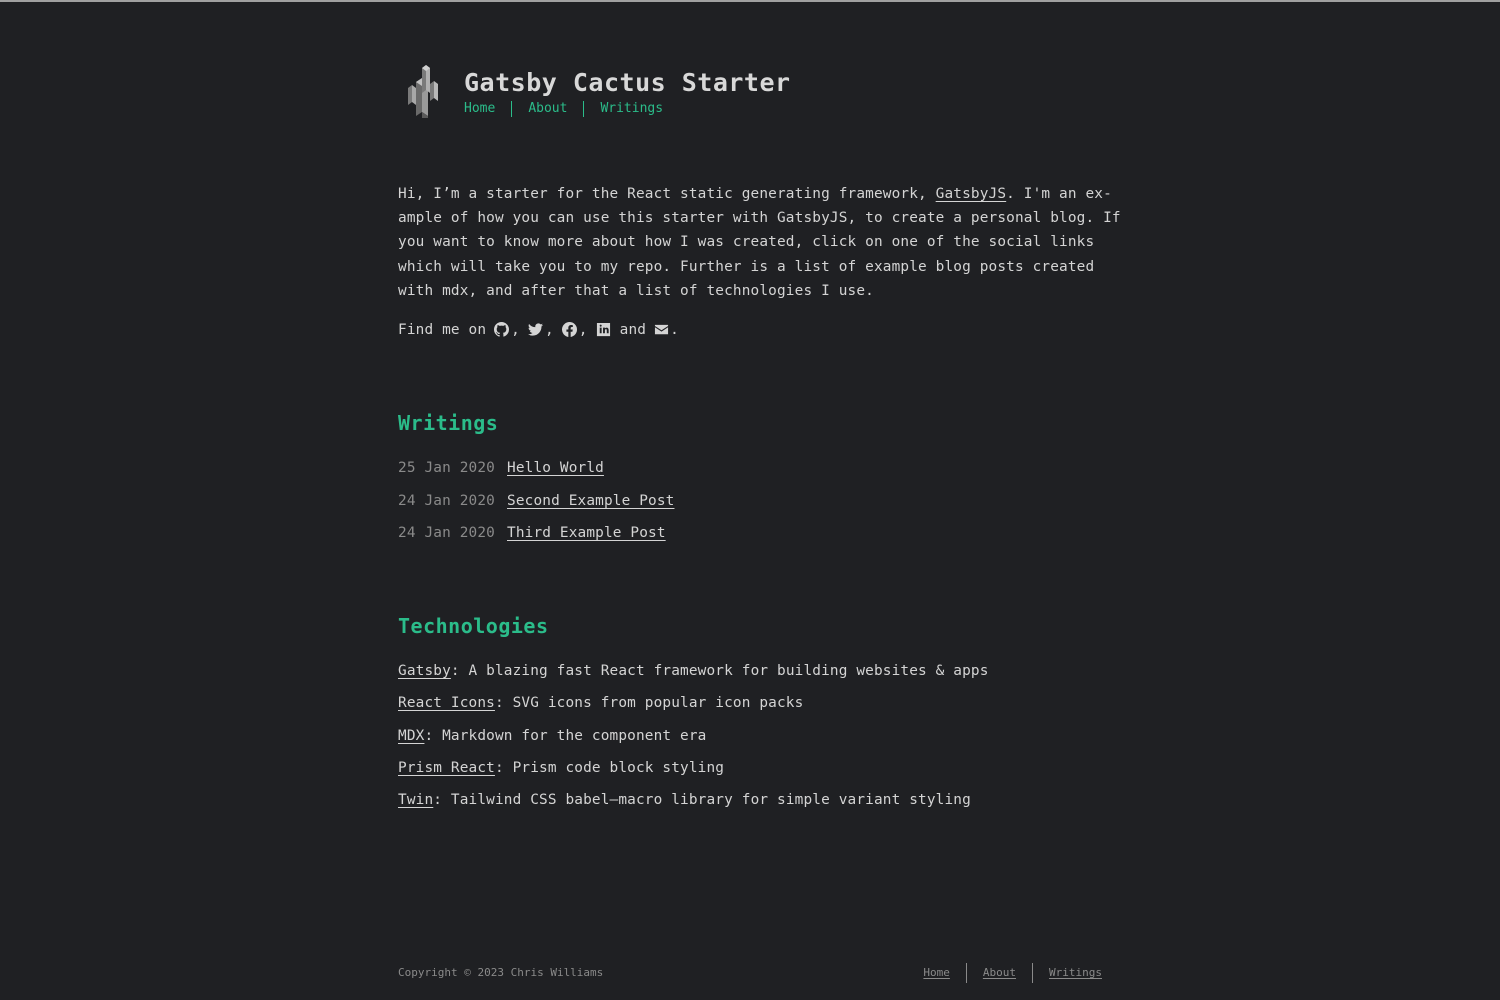  Describe the element at coordinates (411, 736) in the screenshot. I see `technology-link: MDX` at that location.